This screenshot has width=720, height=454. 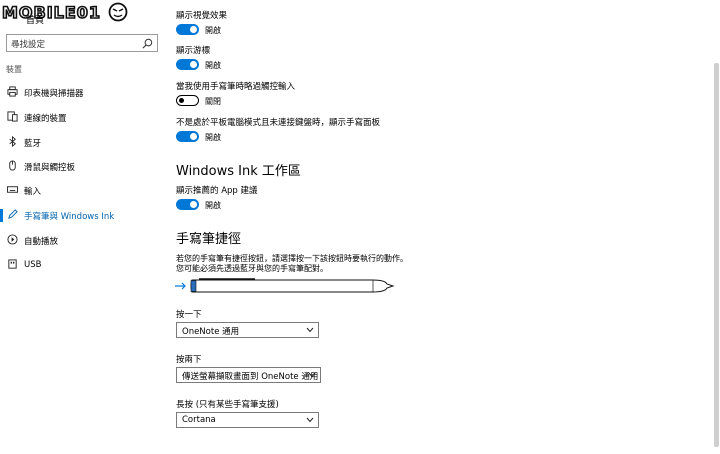 What do you see at coordinates (12, 189) in the screenshot?
I see `keyboard-icon` at bounding box center [12, 189].